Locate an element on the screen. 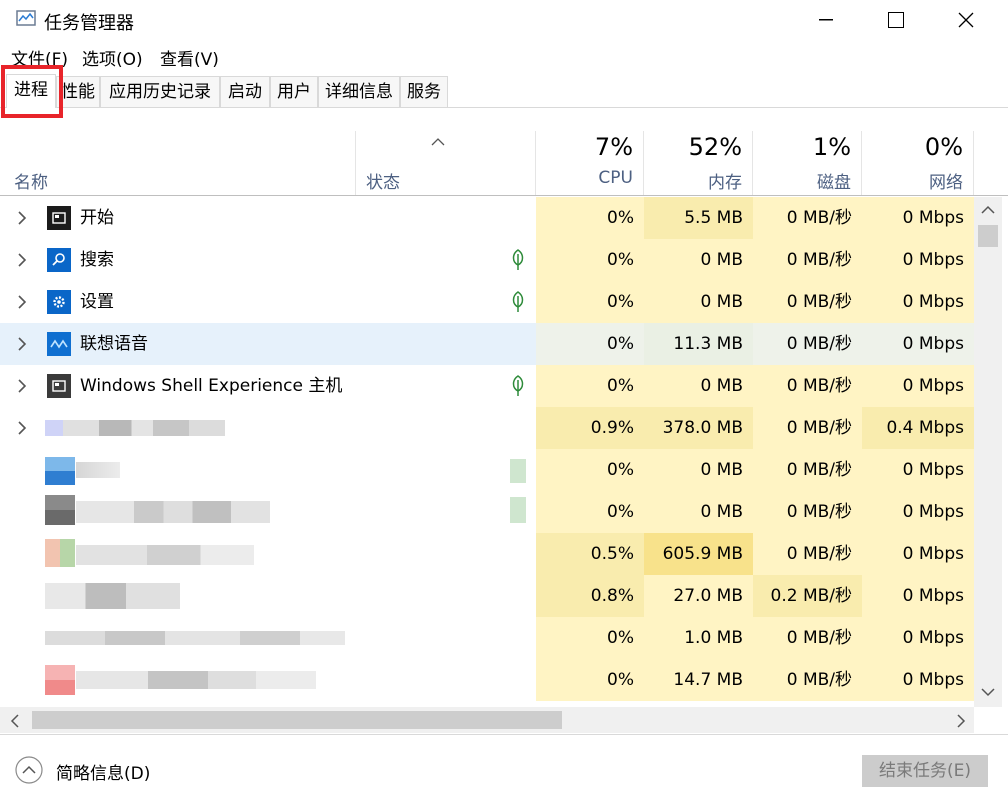  process-row: 0.9% 378.0 MB 0 MB/秒 0.4 Mbps is located at coordinates (487, 428).